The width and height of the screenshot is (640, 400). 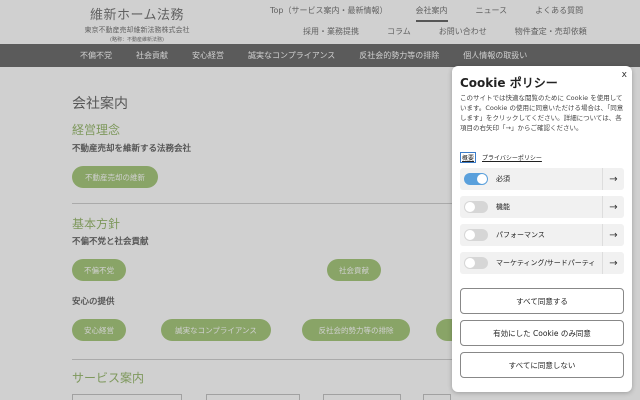 What do you see at coordinates (509, 83) in the screenshot?
I see `cookie-panel-title: Cookie ポリシー` at bounding box center [509, 83].